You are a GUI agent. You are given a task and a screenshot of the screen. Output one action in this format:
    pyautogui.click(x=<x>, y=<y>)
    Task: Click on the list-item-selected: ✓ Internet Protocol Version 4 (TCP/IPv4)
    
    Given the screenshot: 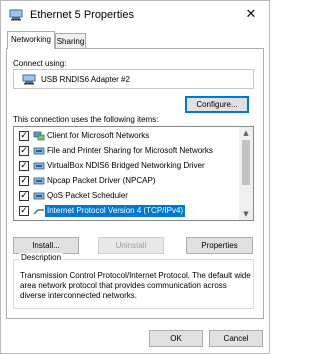 What is the action you would take?
    pyautogui.click(x=128, y=211)
    